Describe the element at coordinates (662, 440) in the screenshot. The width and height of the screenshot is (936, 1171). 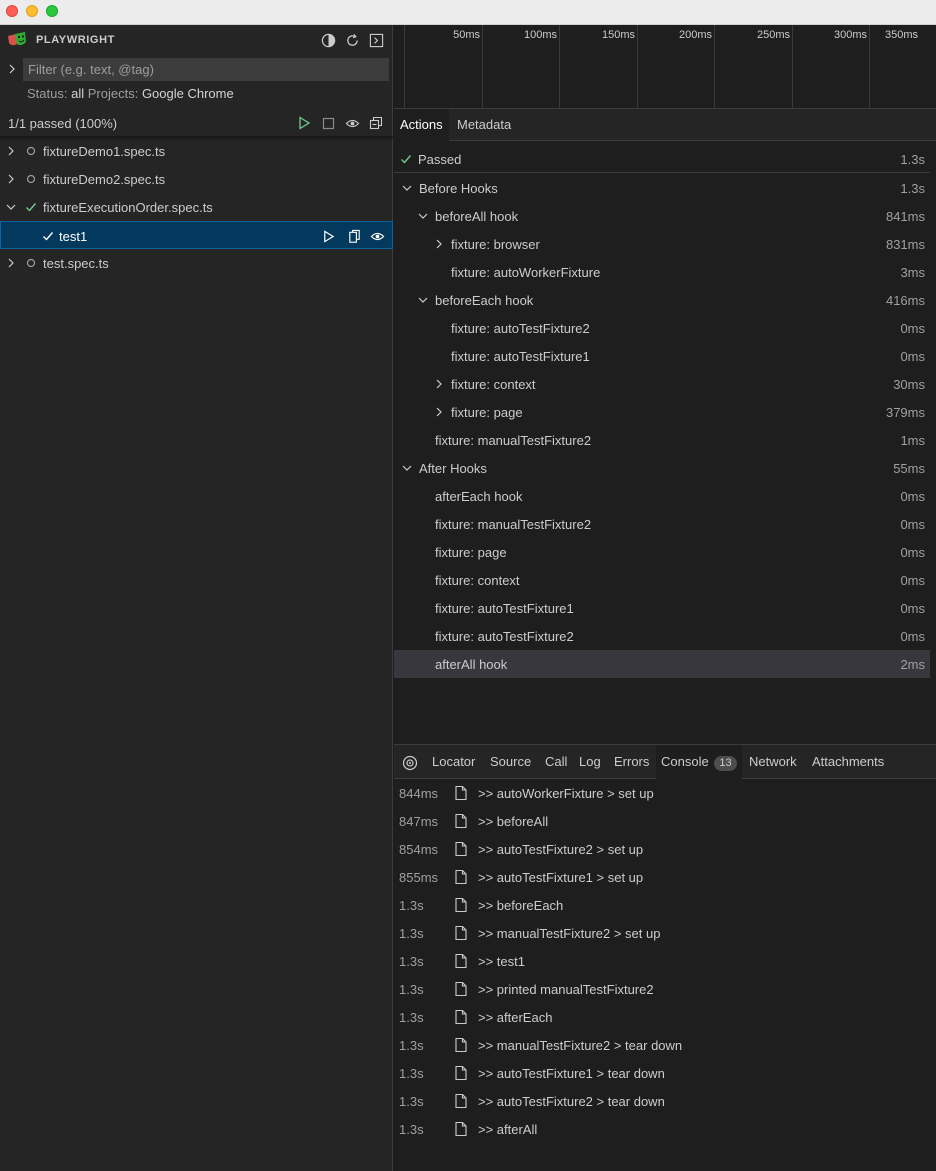
I see `action-row: fixture: manualTestFixture2 1ms` at that location.